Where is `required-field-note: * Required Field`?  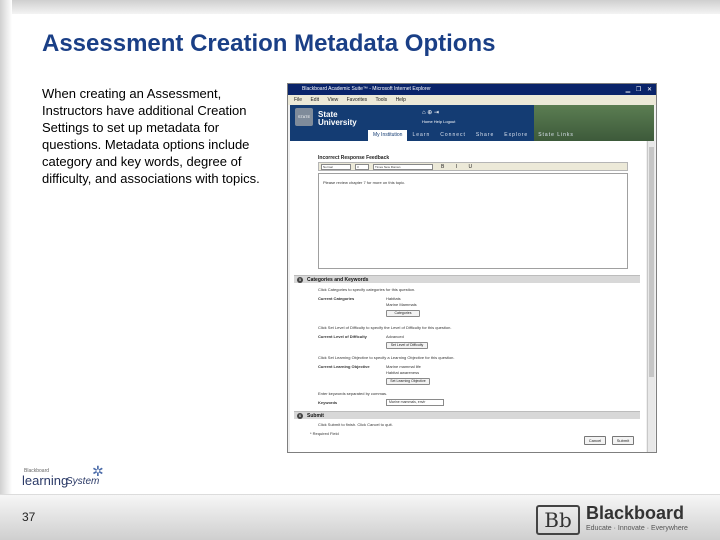 required-field-note: * Required Field is located at coordinates (324, 433).